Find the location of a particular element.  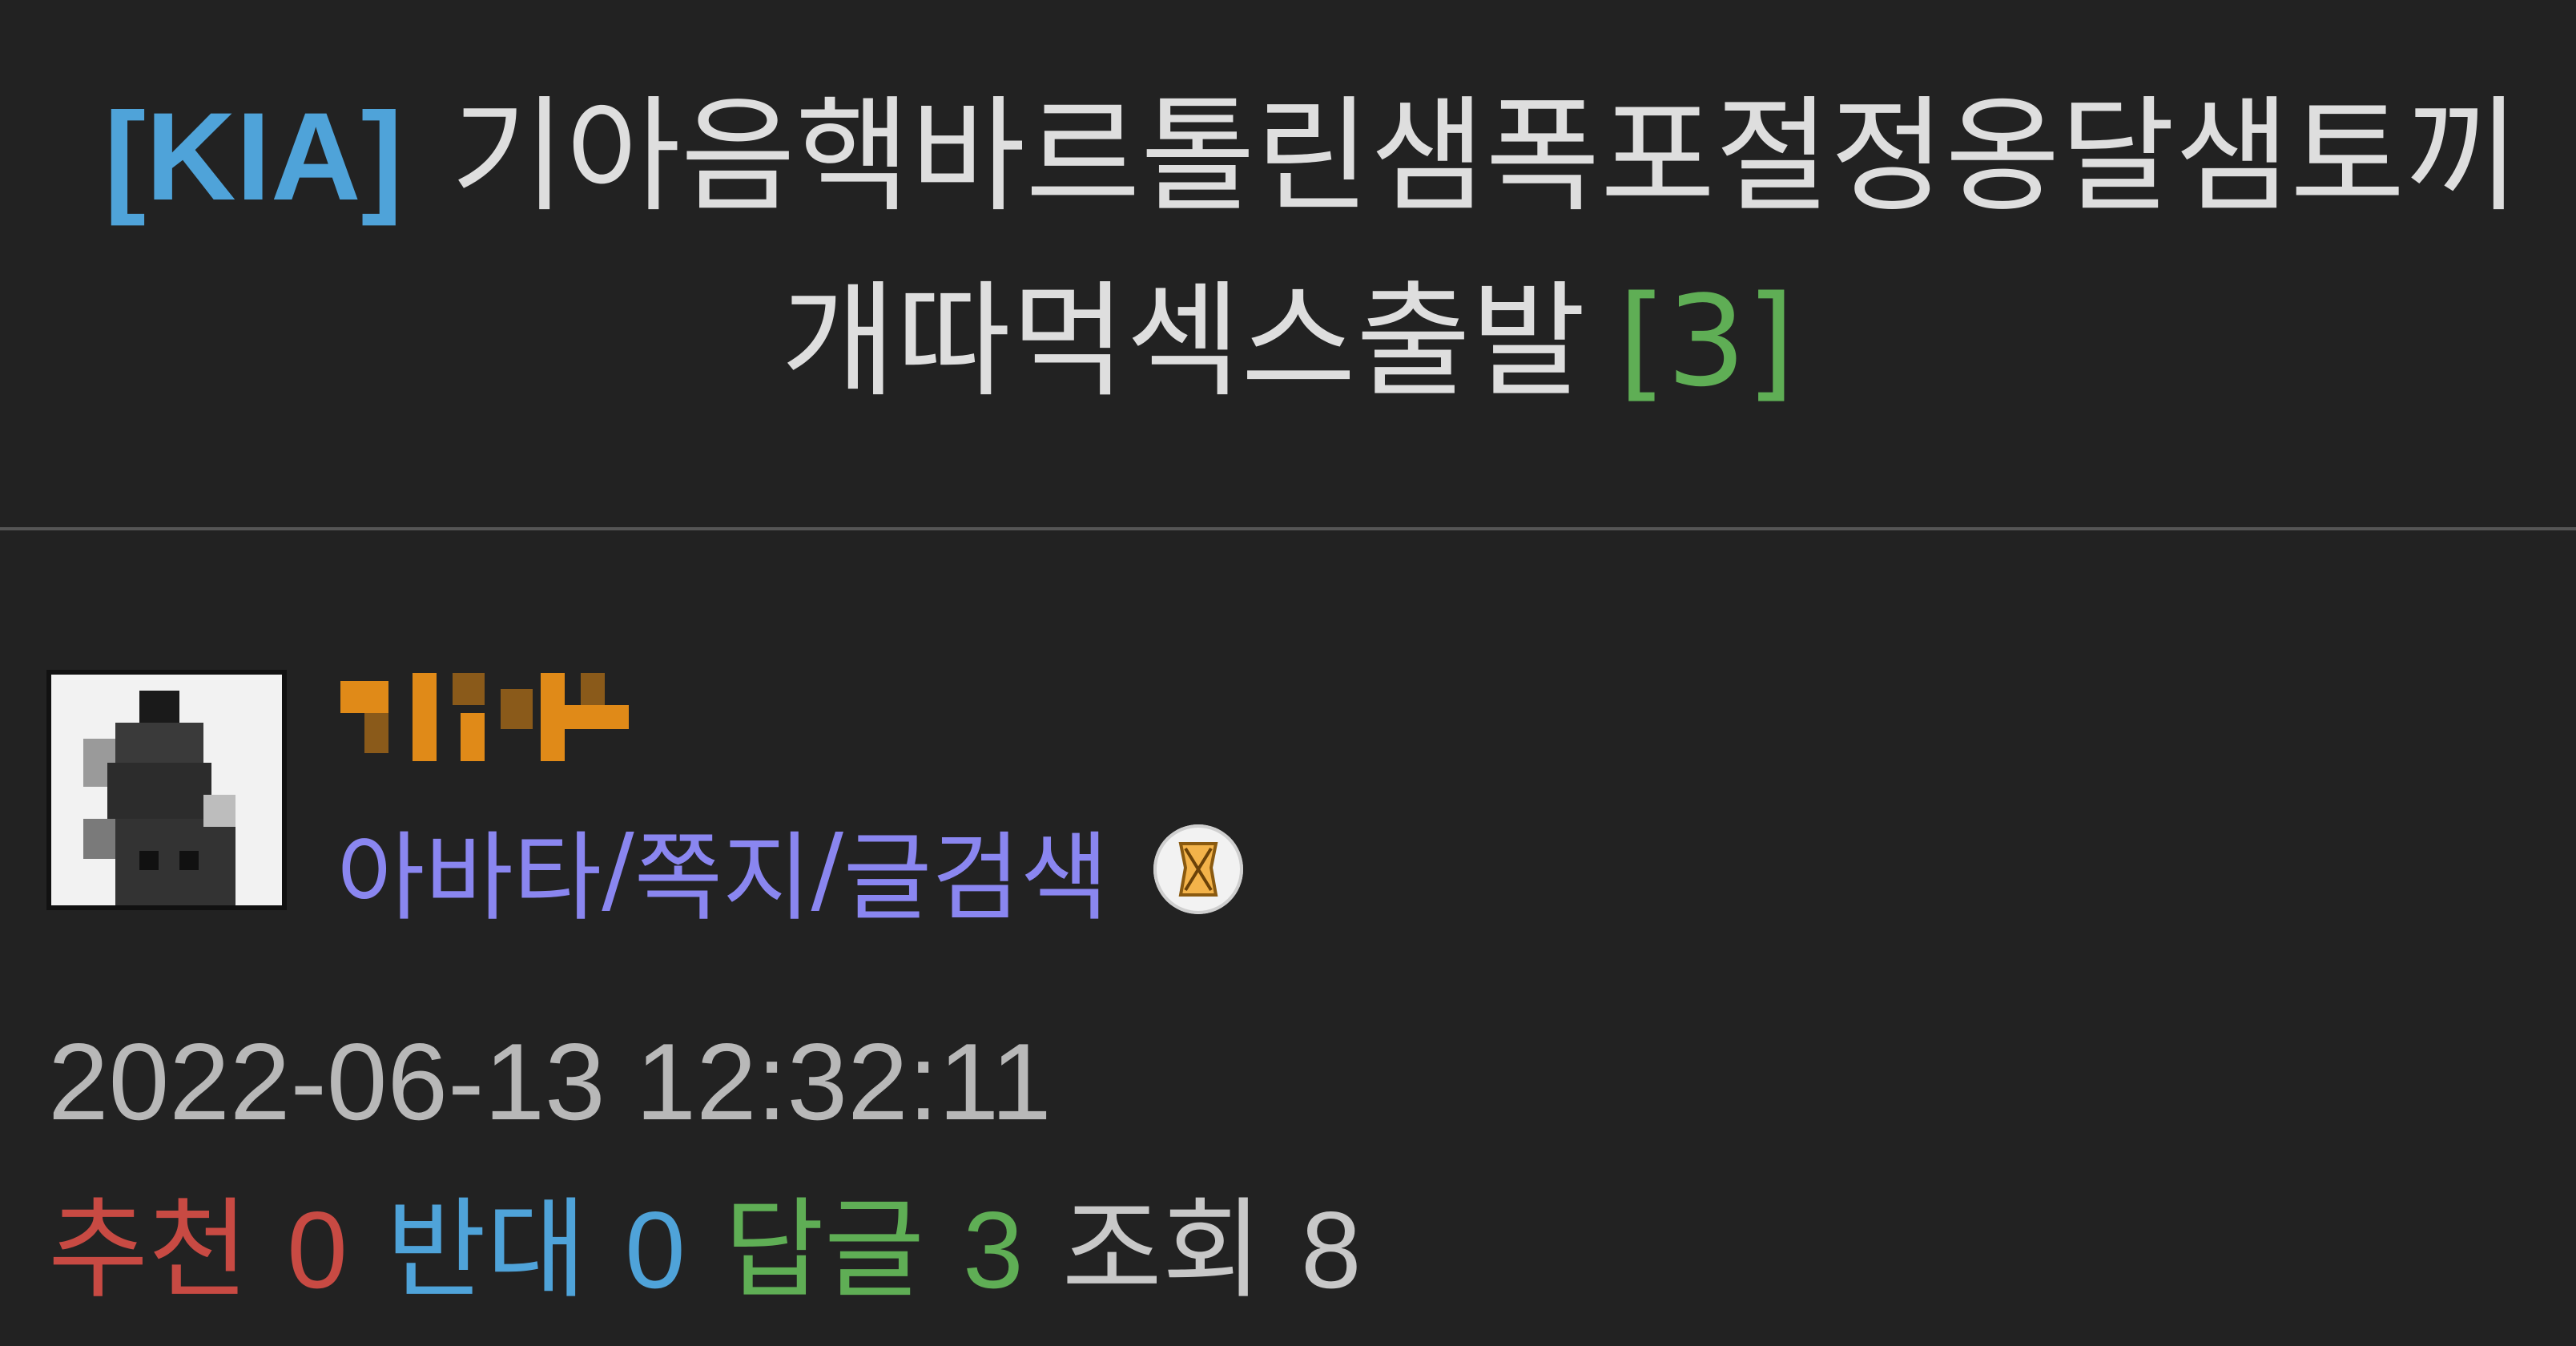

post-search-link: 글검색 is located at coordinates (976, 870).